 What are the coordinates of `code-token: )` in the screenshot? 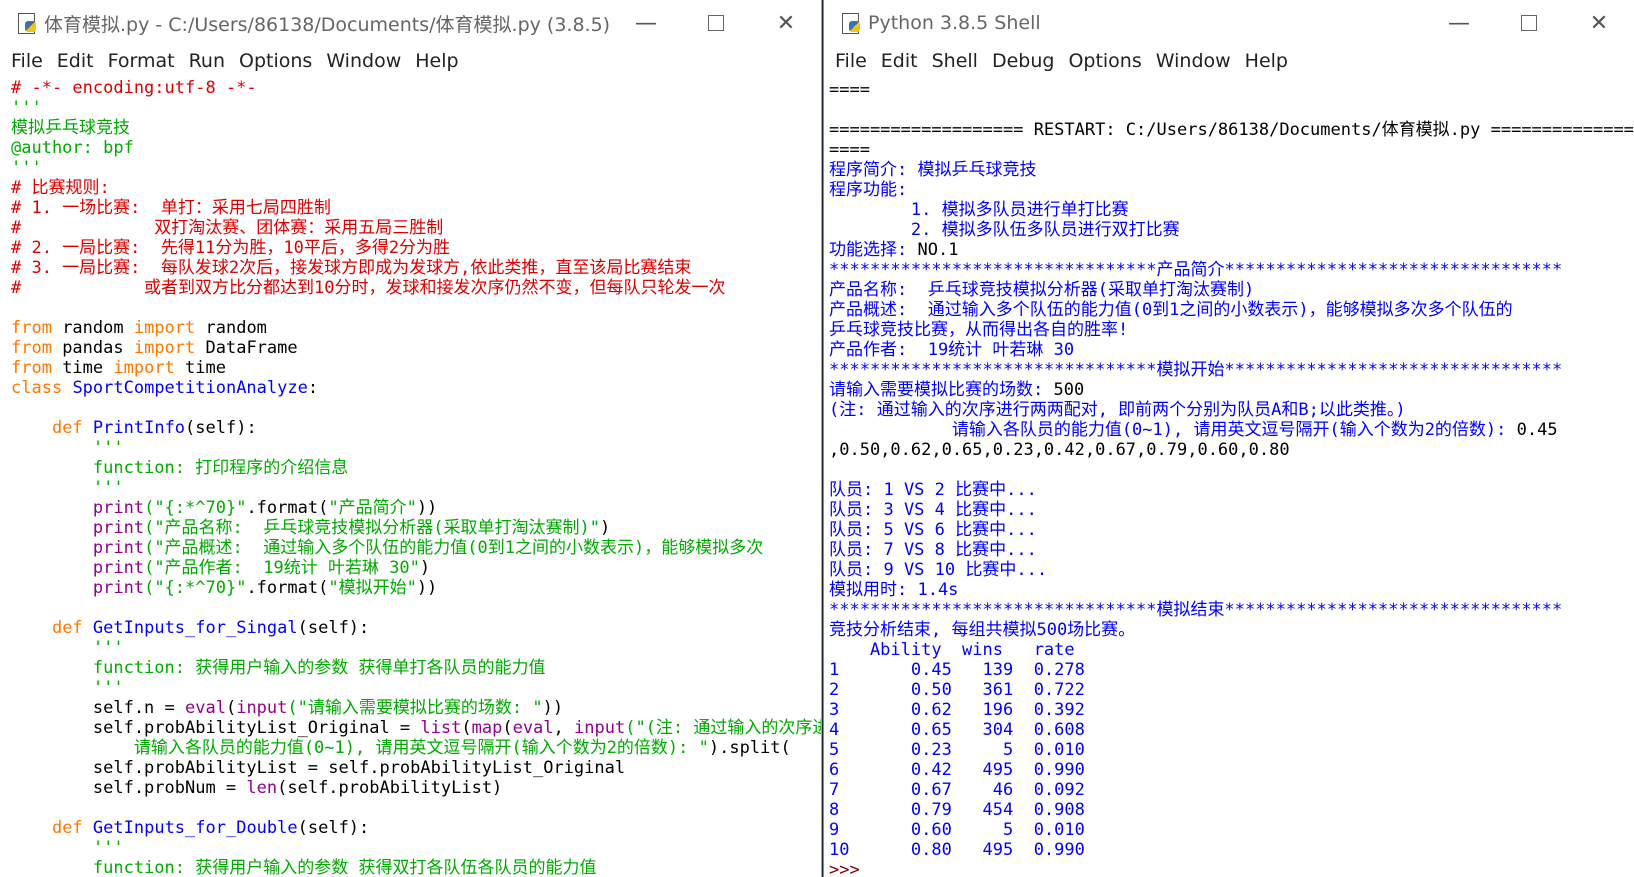 It's located at (425, 568).